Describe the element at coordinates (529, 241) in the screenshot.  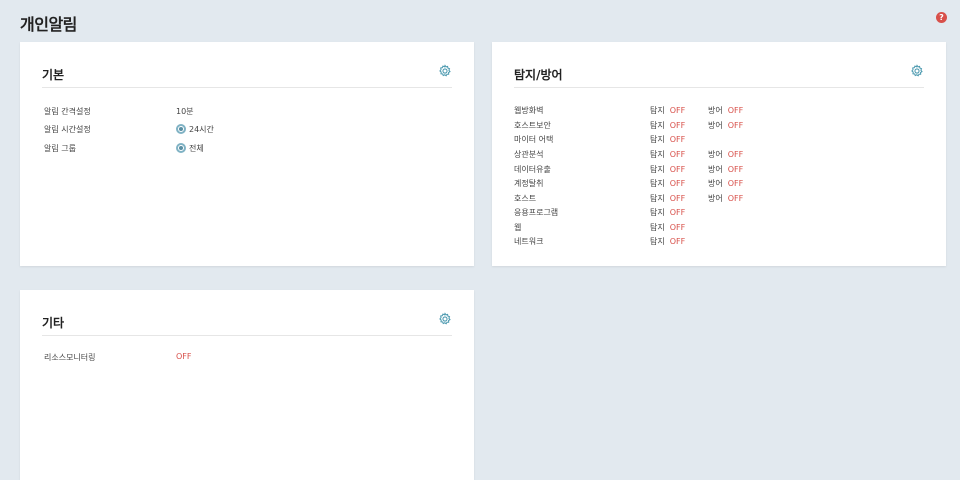
I see `detection-name: 네트워크` at that location.